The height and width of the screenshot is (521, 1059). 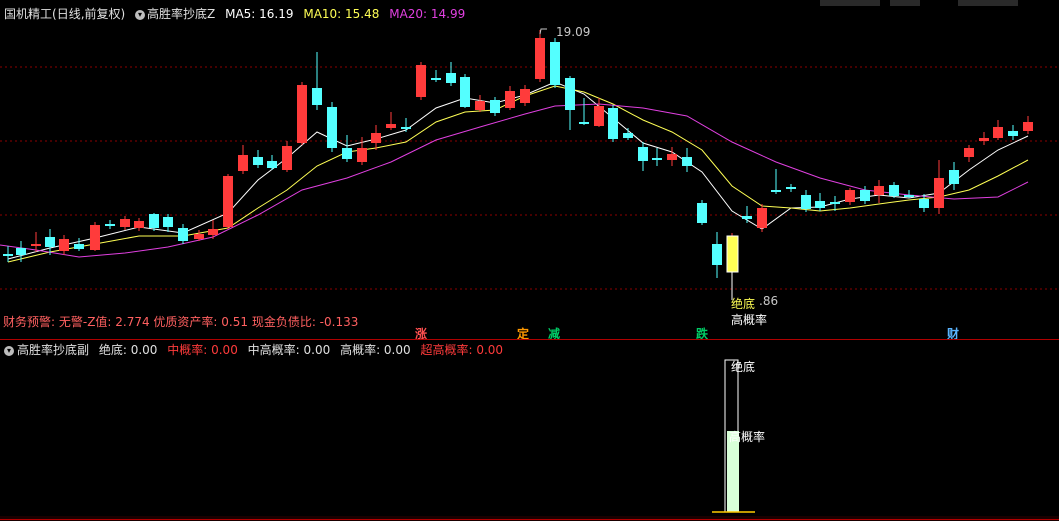 What do you see at coordinates (573, 32) in the screenshot?
I see `high-price-label: 19.09` at bounding box center [573, 32].